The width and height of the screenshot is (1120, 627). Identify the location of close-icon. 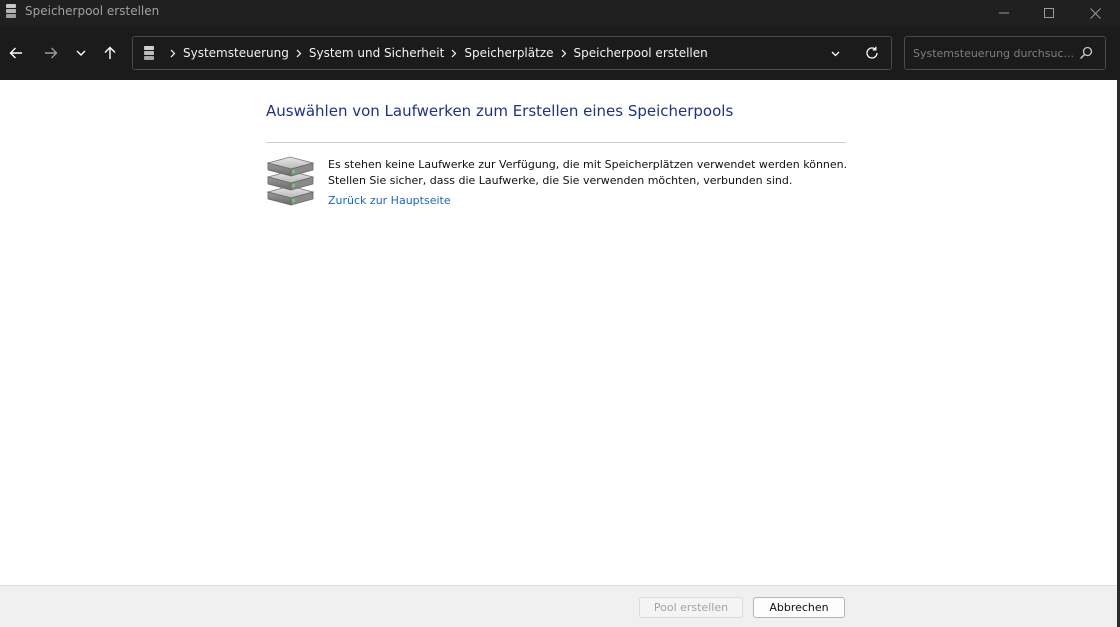
(1095, 13).